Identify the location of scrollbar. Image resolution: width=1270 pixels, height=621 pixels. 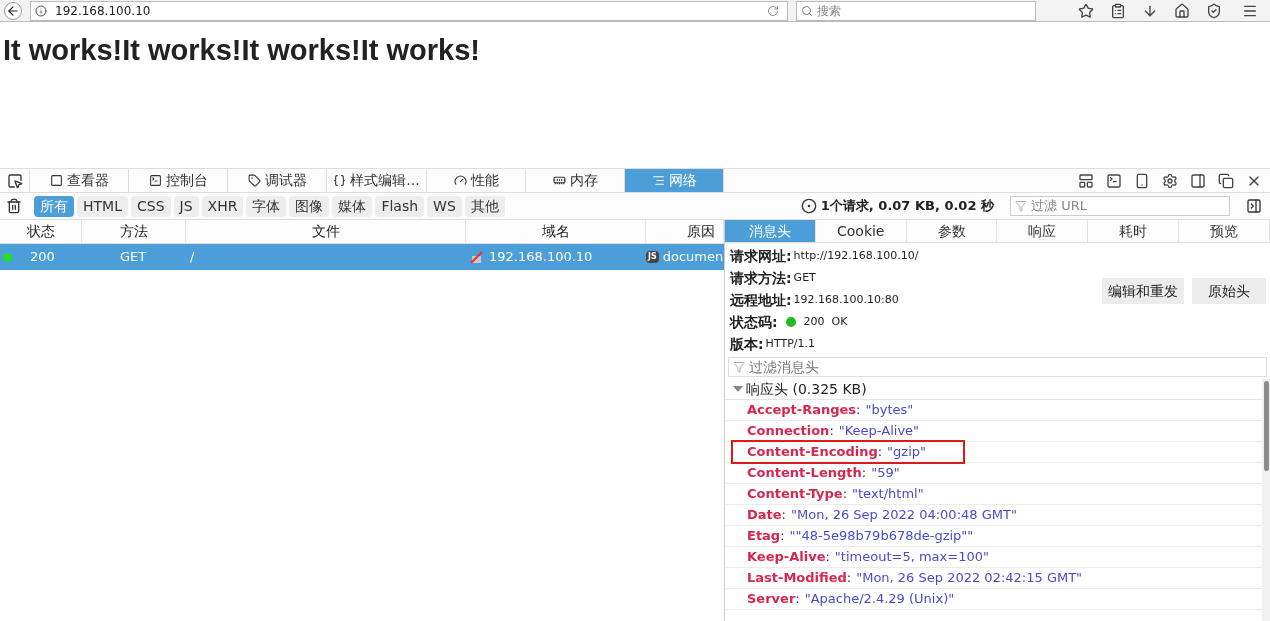
(1266, 500).